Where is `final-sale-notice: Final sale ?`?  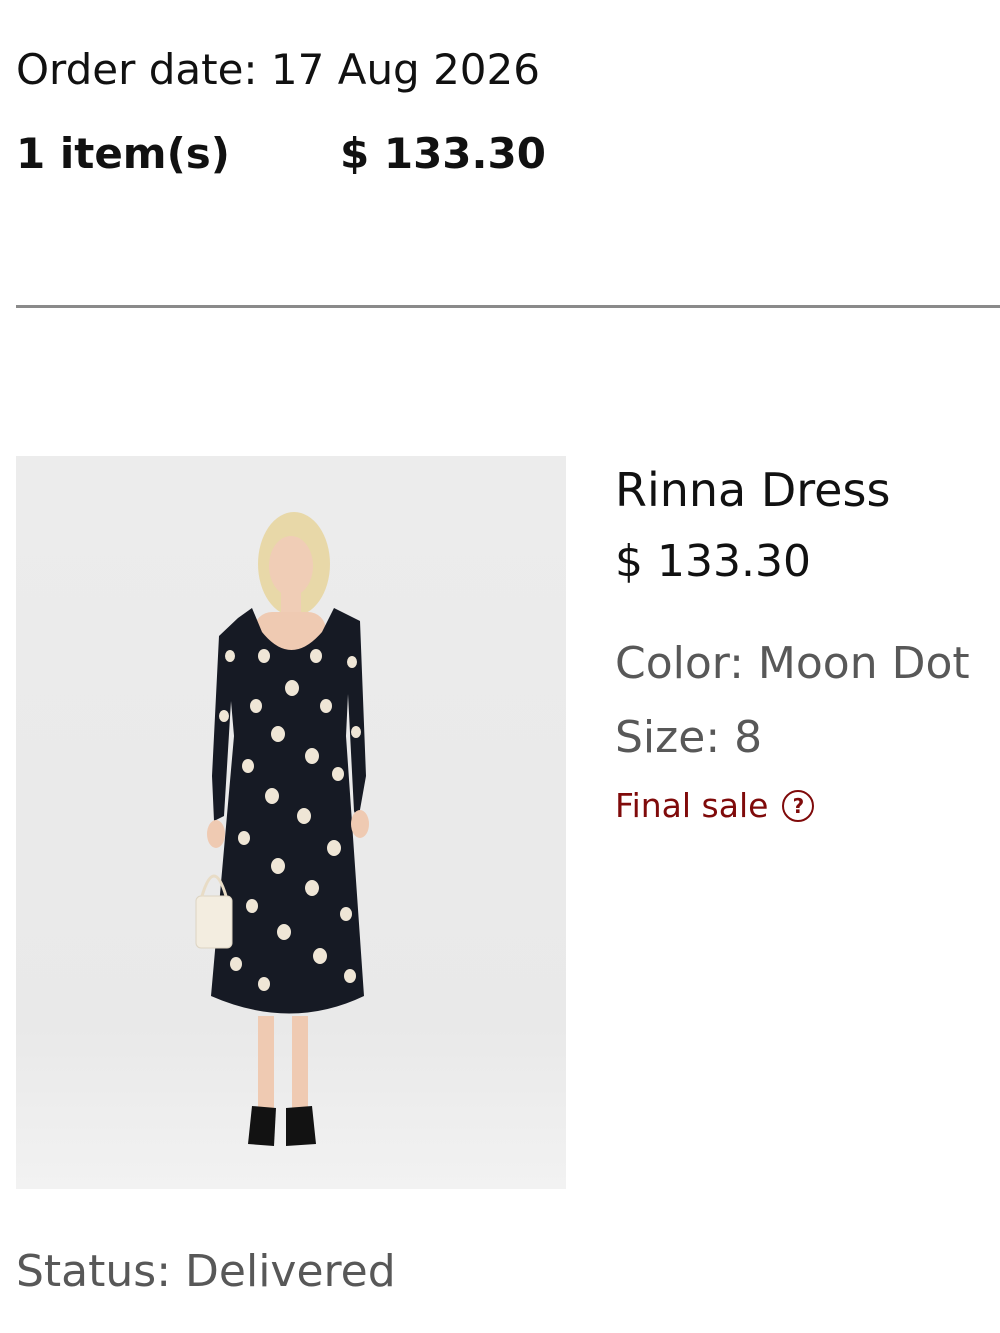
final-sale-notice: Final sale ? is located at coordinates (807, 806).